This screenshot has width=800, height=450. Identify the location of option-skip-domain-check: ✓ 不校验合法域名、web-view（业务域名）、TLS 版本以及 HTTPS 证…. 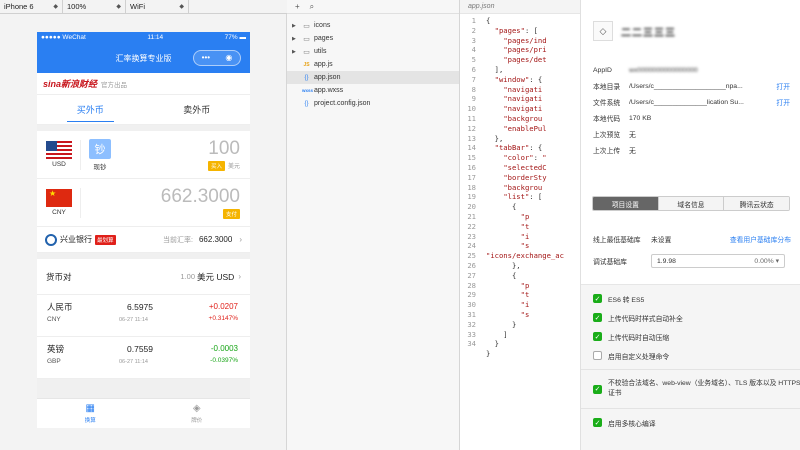
(690, 389).